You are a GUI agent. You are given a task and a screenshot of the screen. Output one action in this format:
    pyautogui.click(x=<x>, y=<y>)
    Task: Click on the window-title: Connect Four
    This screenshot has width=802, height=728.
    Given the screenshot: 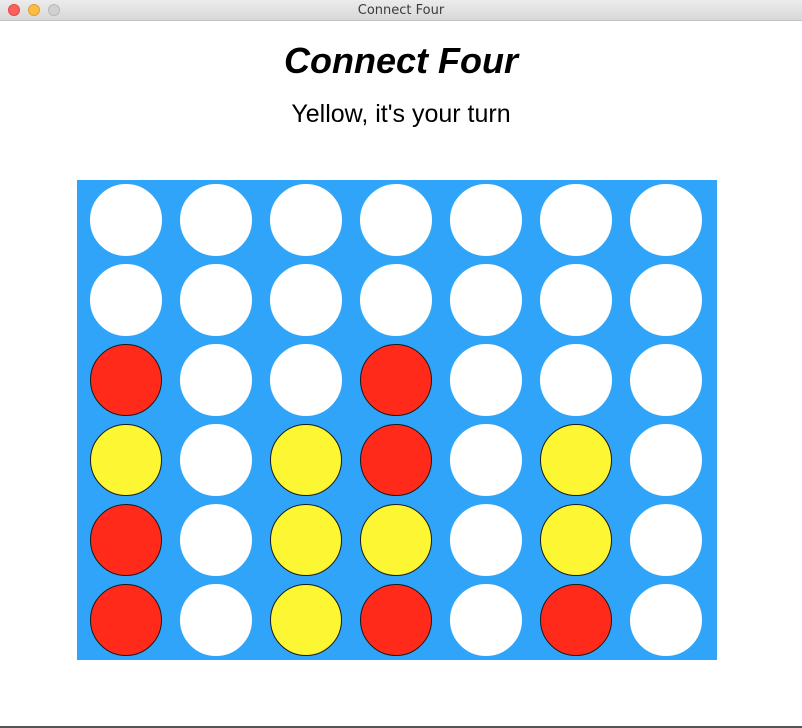 What is the action you would take?
    pyautogui.click(x=401, y=10)
    